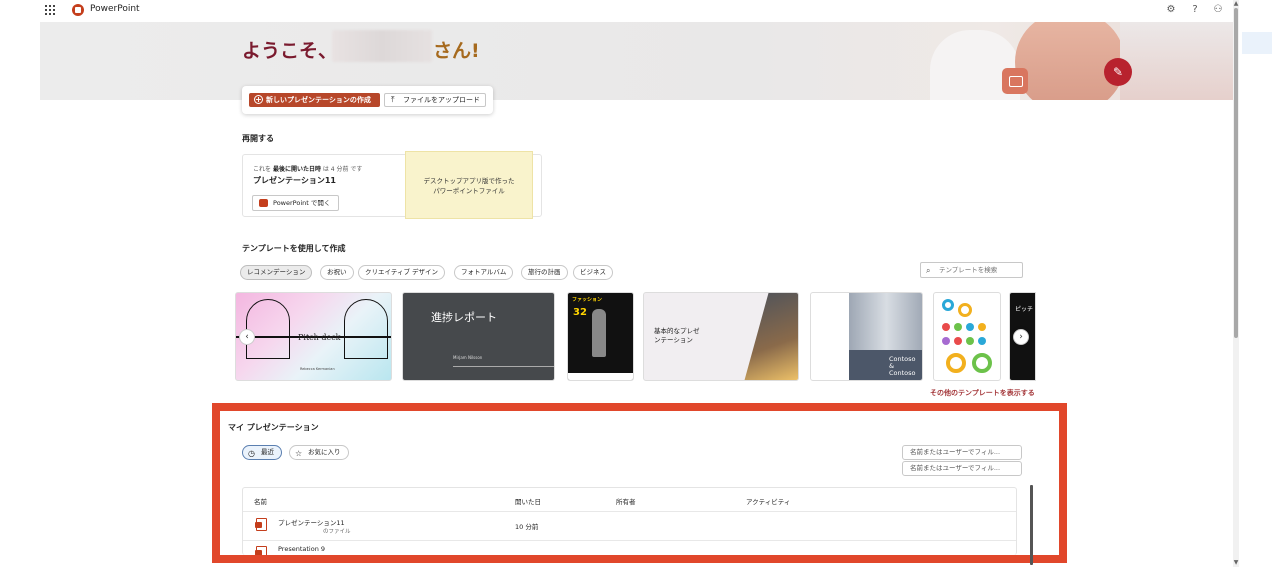  I want to click on template-search-placeholder: テンプレートを検索, so click(968, 270).